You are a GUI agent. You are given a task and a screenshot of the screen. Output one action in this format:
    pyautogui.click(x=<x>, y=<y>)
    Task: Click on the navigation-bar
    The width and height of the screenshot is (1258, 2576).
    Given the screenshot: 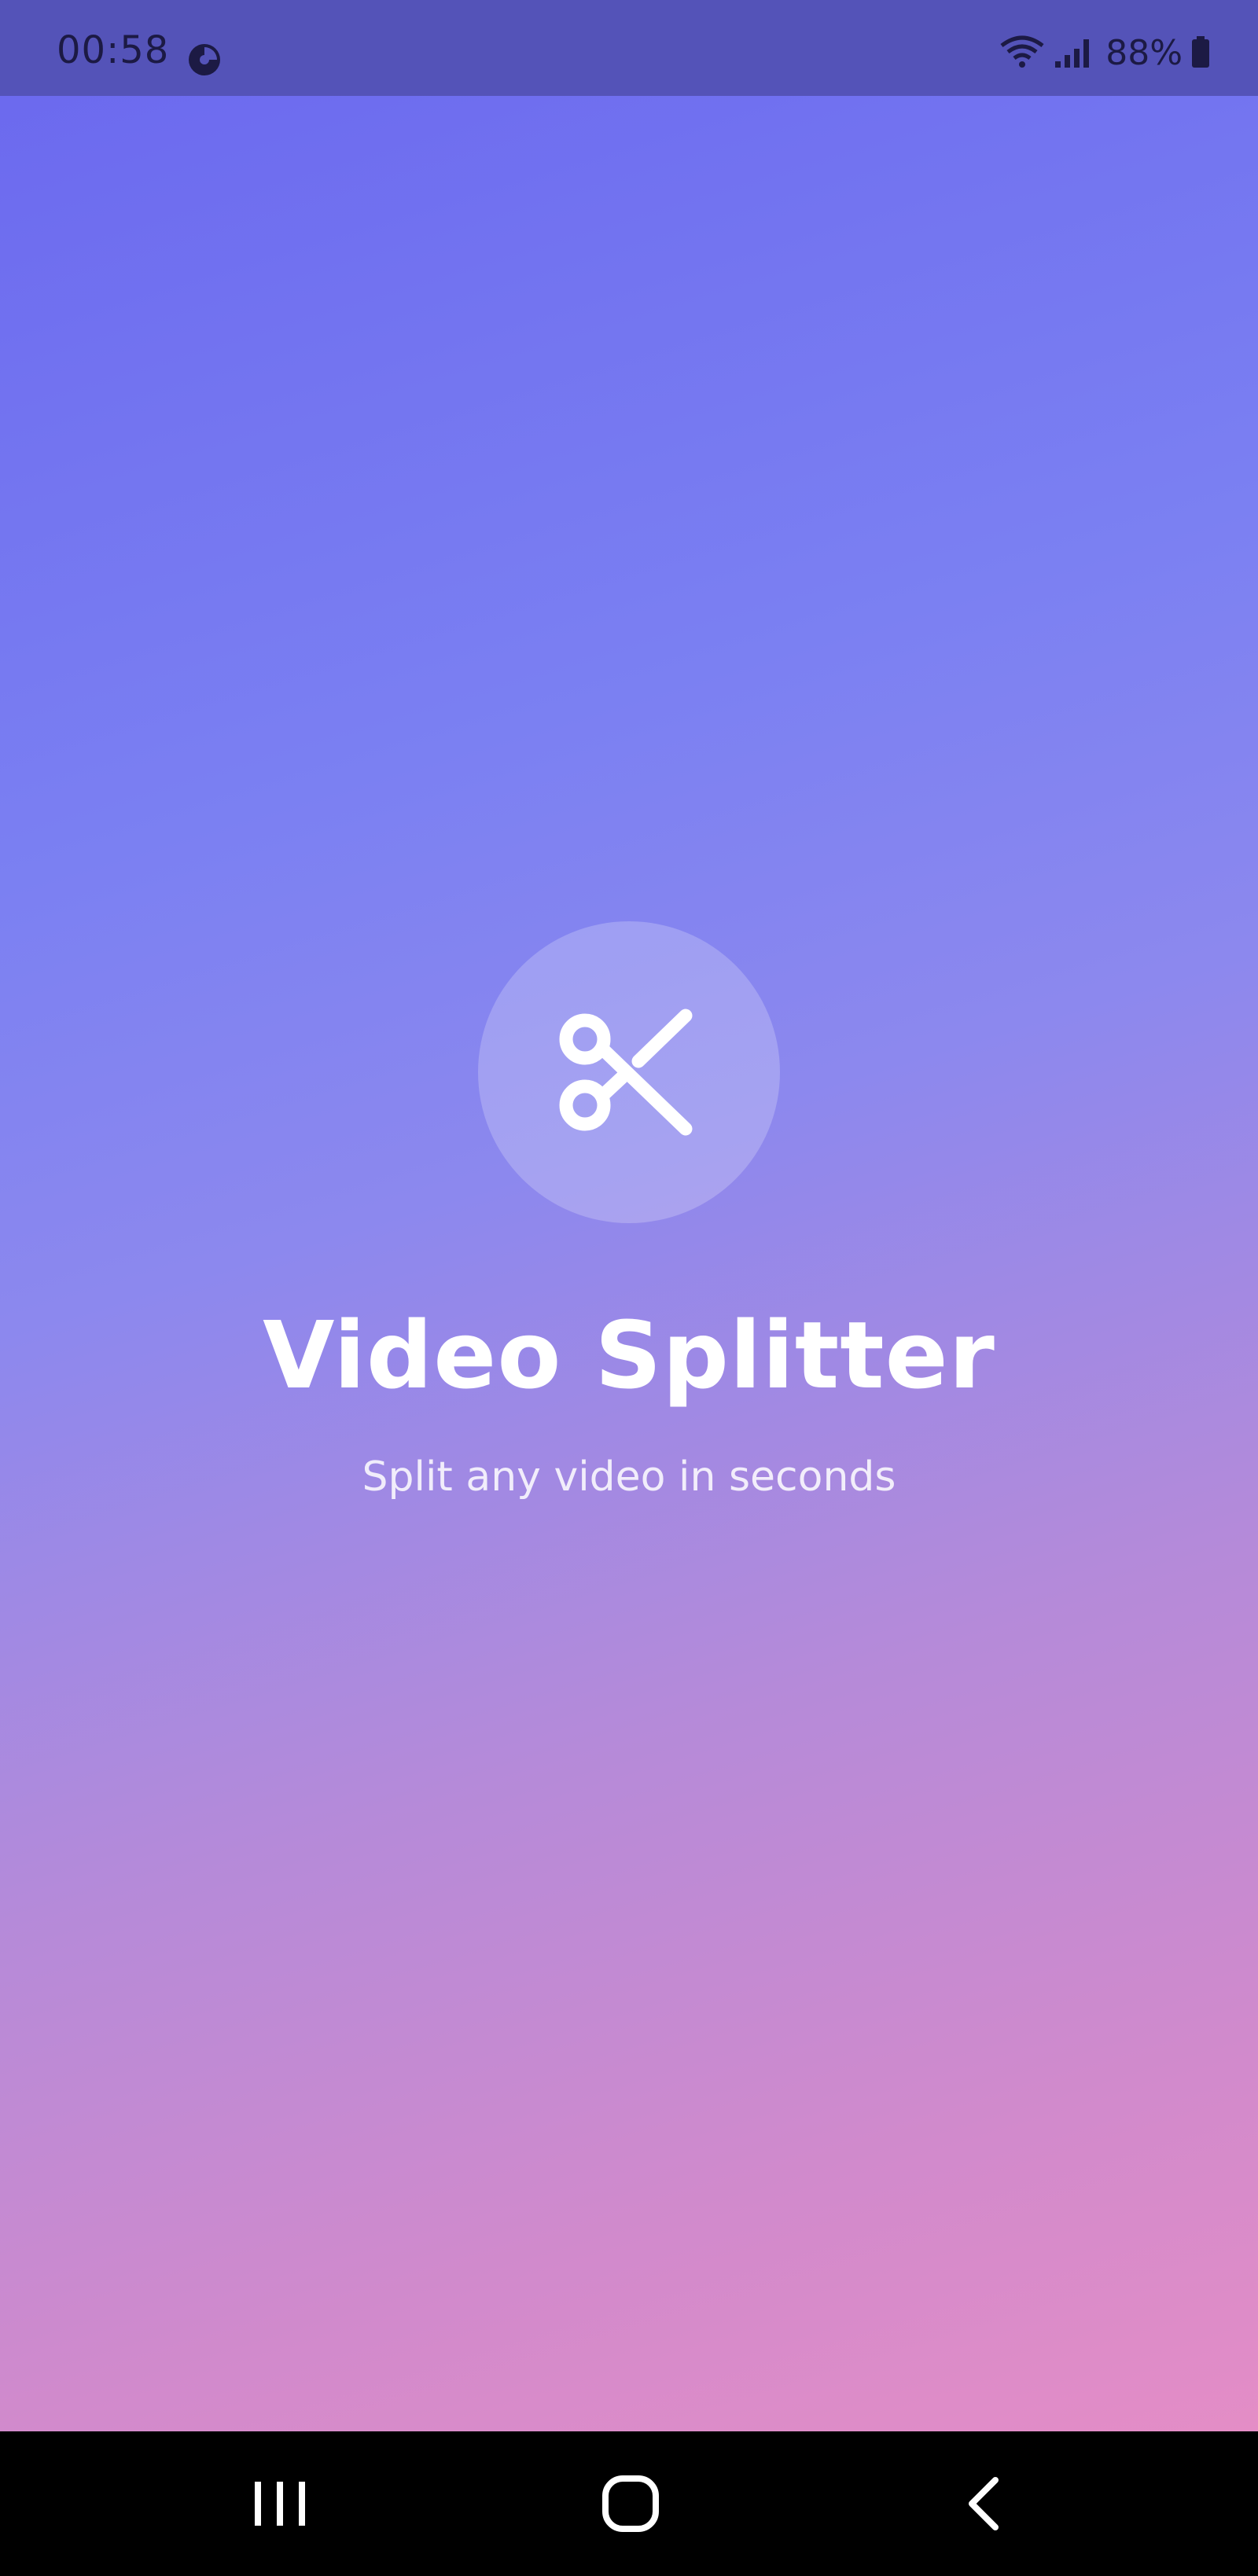 What is the action you would take?
    pyautogui.click(x=629, y=2503)
    